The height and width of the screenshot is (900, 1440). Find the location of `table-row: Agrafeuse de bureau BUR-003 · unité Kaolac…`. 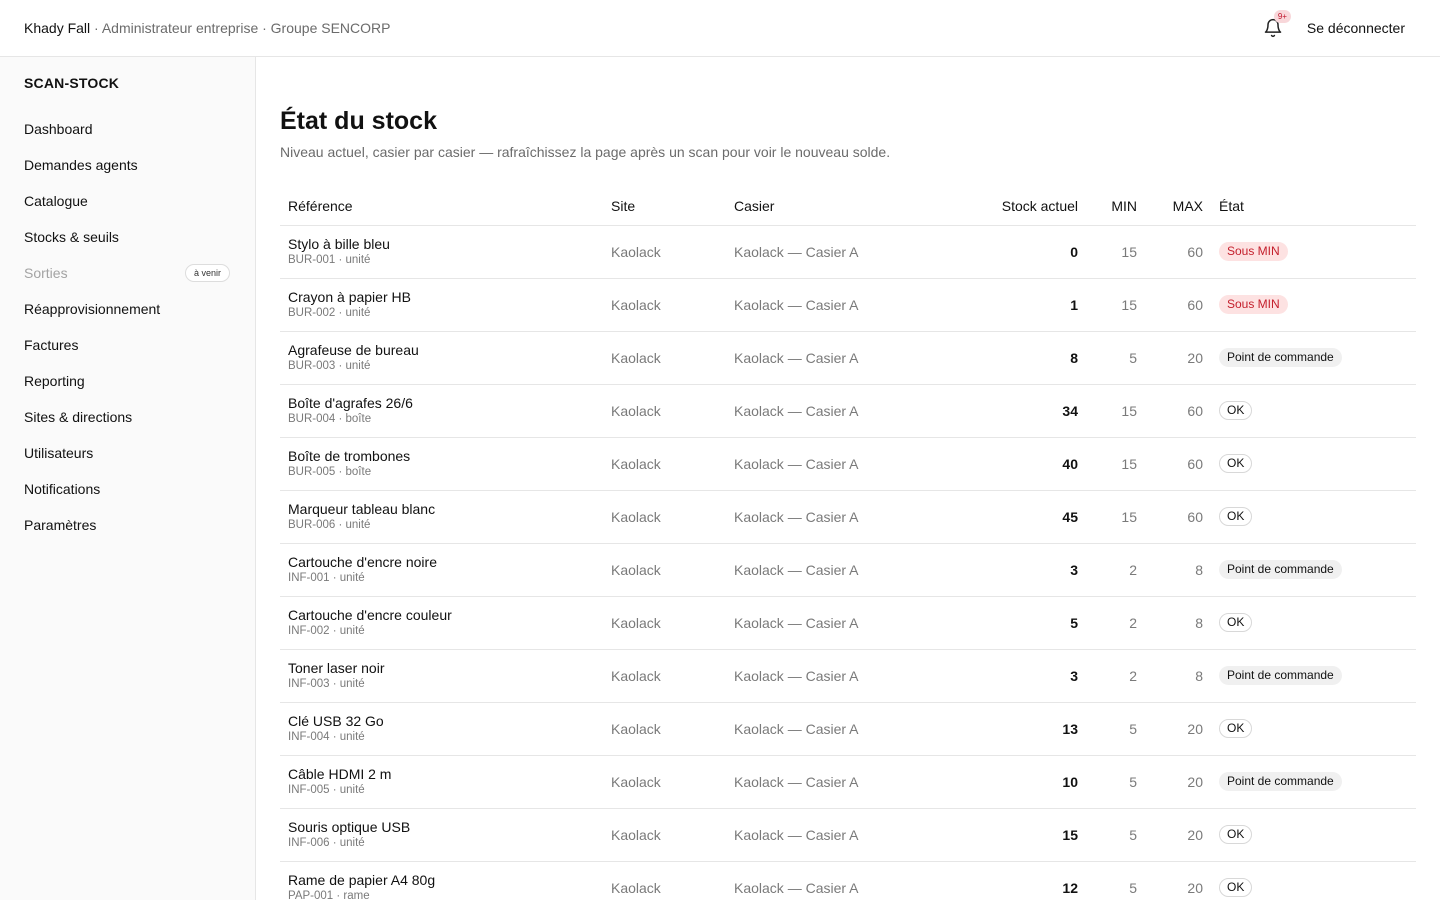

table-row: Agrafeuse de bureau BUR-003 · unité Kaolac… is located at coordinates (848, 358).